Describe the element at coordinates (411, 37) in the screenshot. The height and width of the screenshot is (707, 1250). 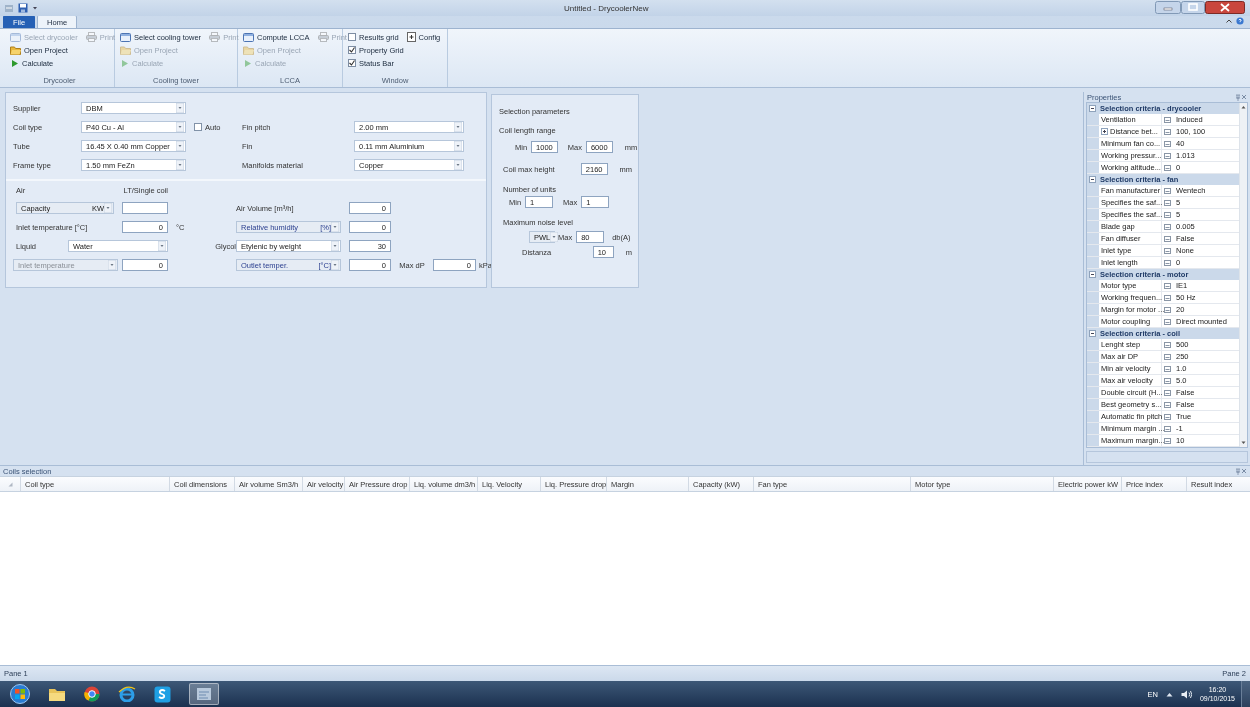
I see `document-icon` at that location.